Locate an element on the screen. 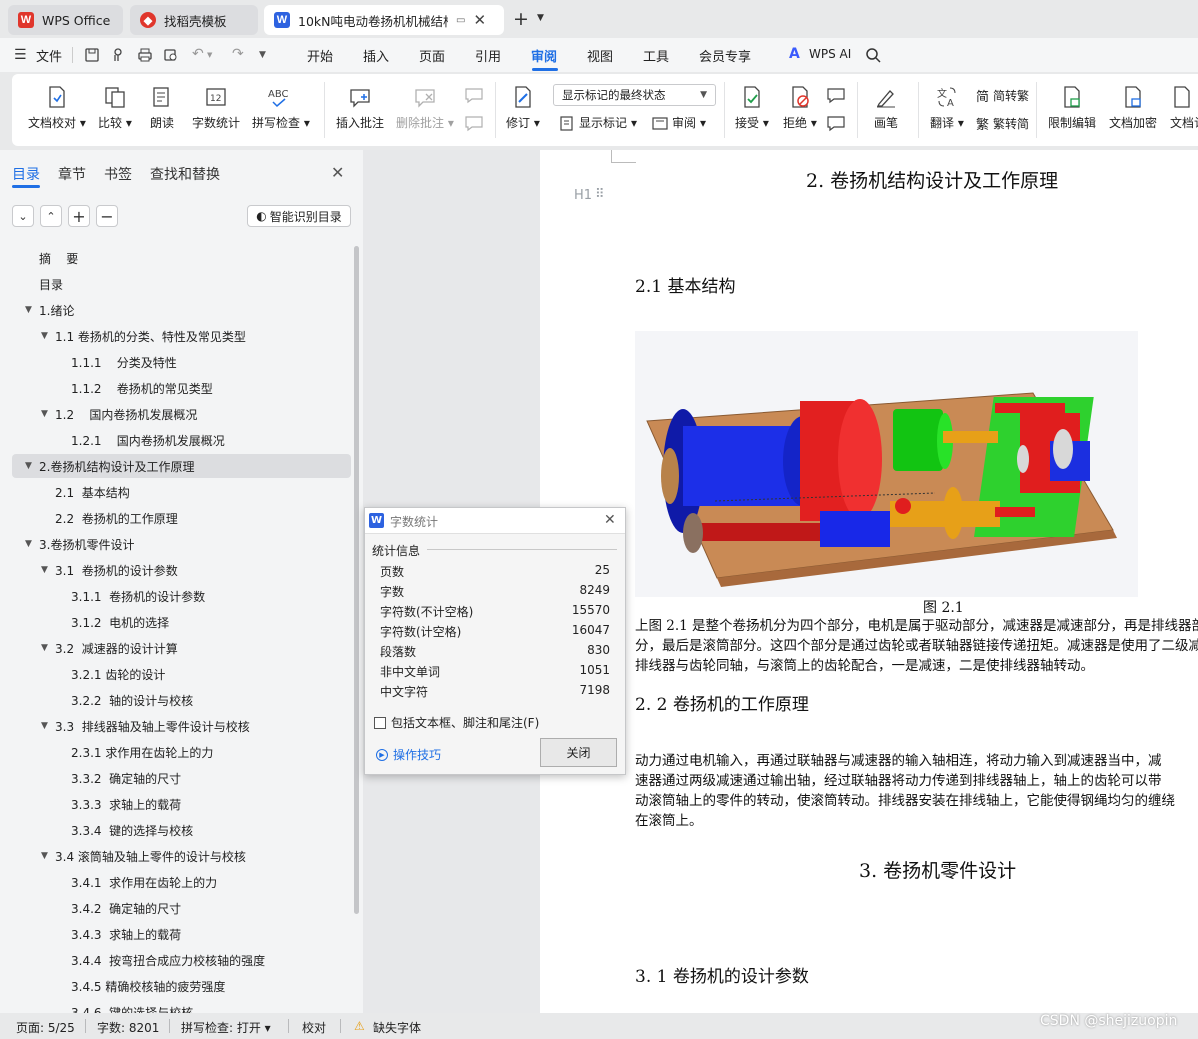  include-textbox-checkbox: 包括文本框、脚注和尾注(F) is located at coordinates (456, 722).